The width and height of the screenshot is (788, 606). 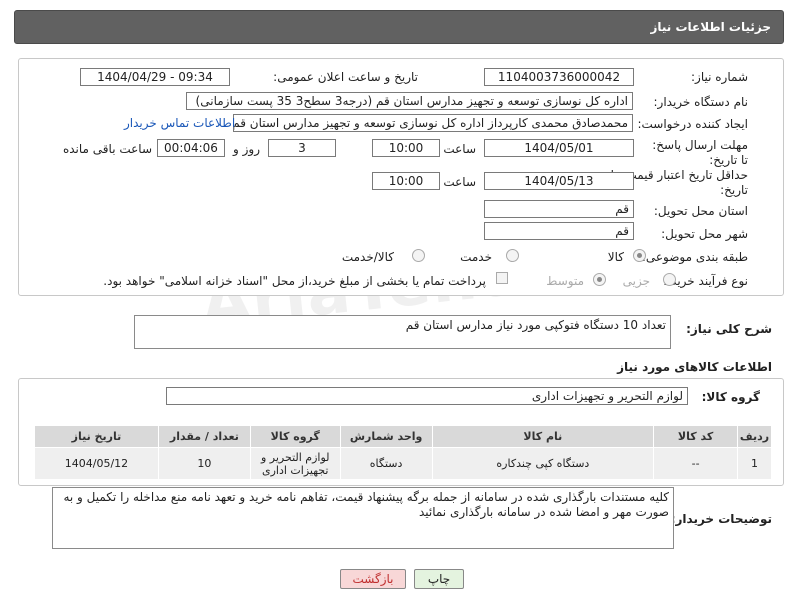 What do you see at coordinates (639, 255) in the screenshot?
I see `category-radio-goods` at bounding box center [639, 255].